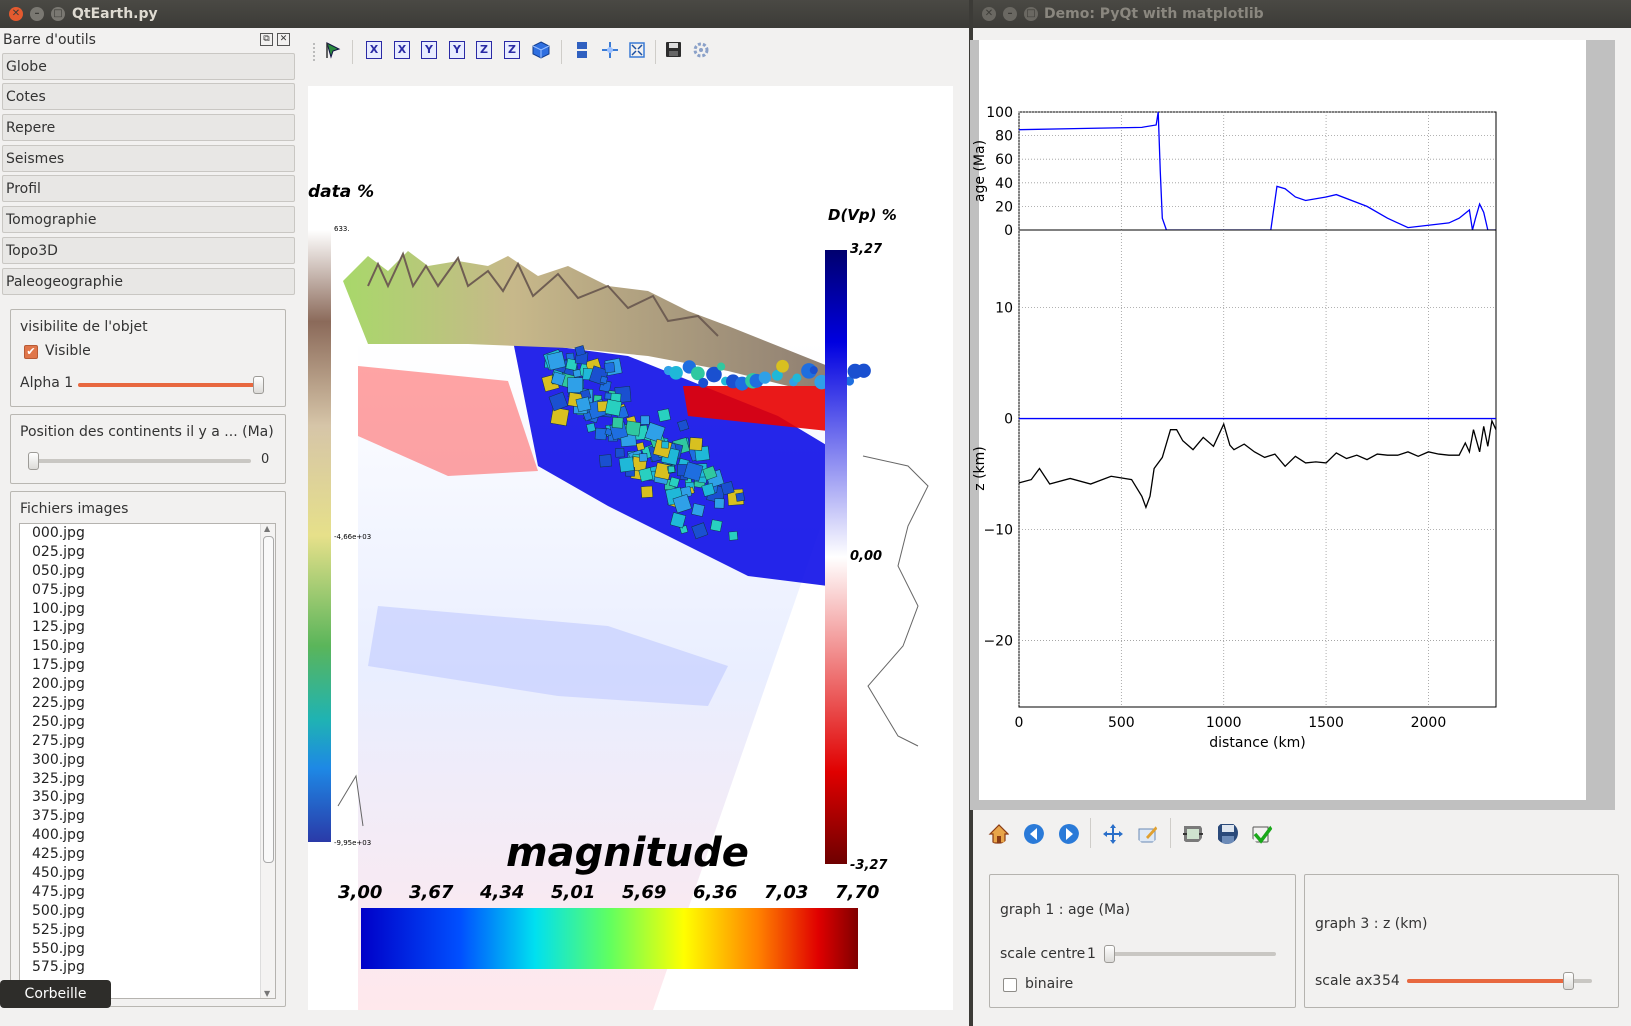  What do you see at coordinates (1091, 954) in the screenshot?
I see `scale-centre-value: 1` at bounding box center [1091, 954].